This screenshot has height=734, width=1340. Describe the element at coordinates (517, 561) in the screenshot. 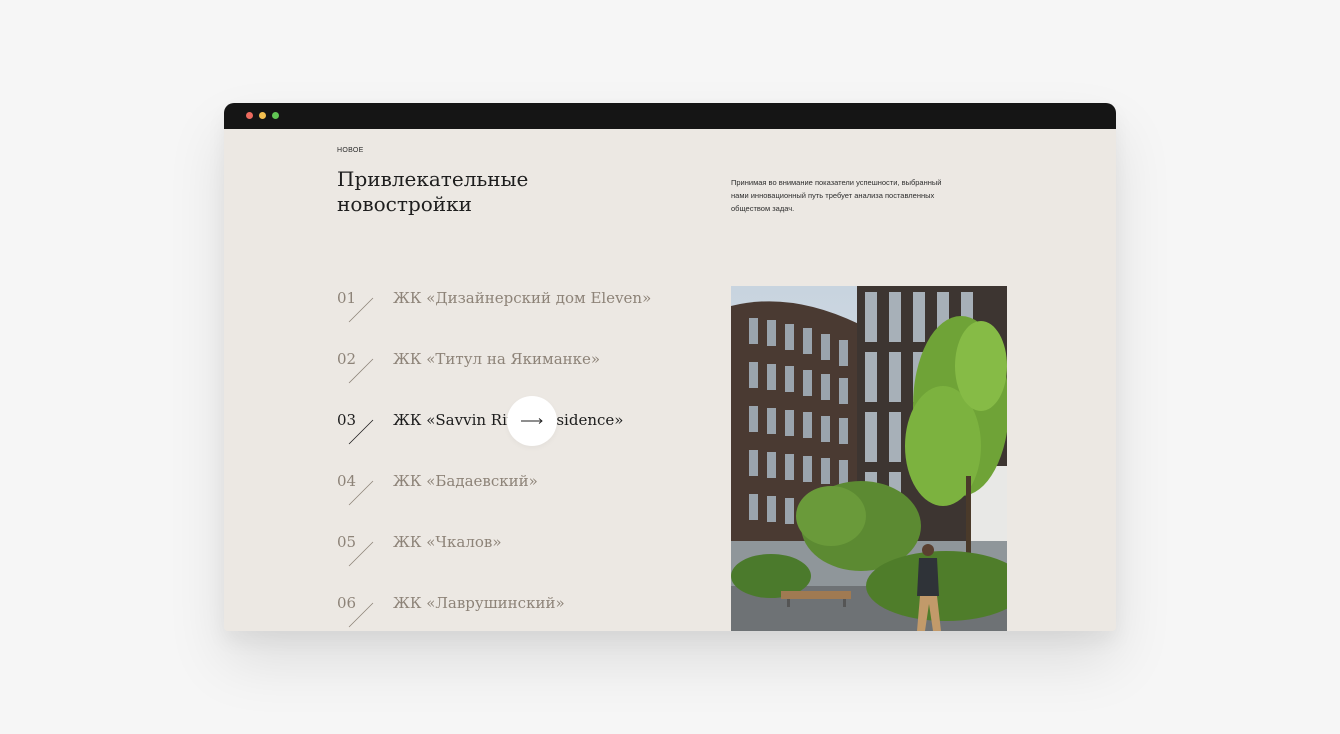

I see `project-item-05: 05 ЖК «Чкалов»` at that location.